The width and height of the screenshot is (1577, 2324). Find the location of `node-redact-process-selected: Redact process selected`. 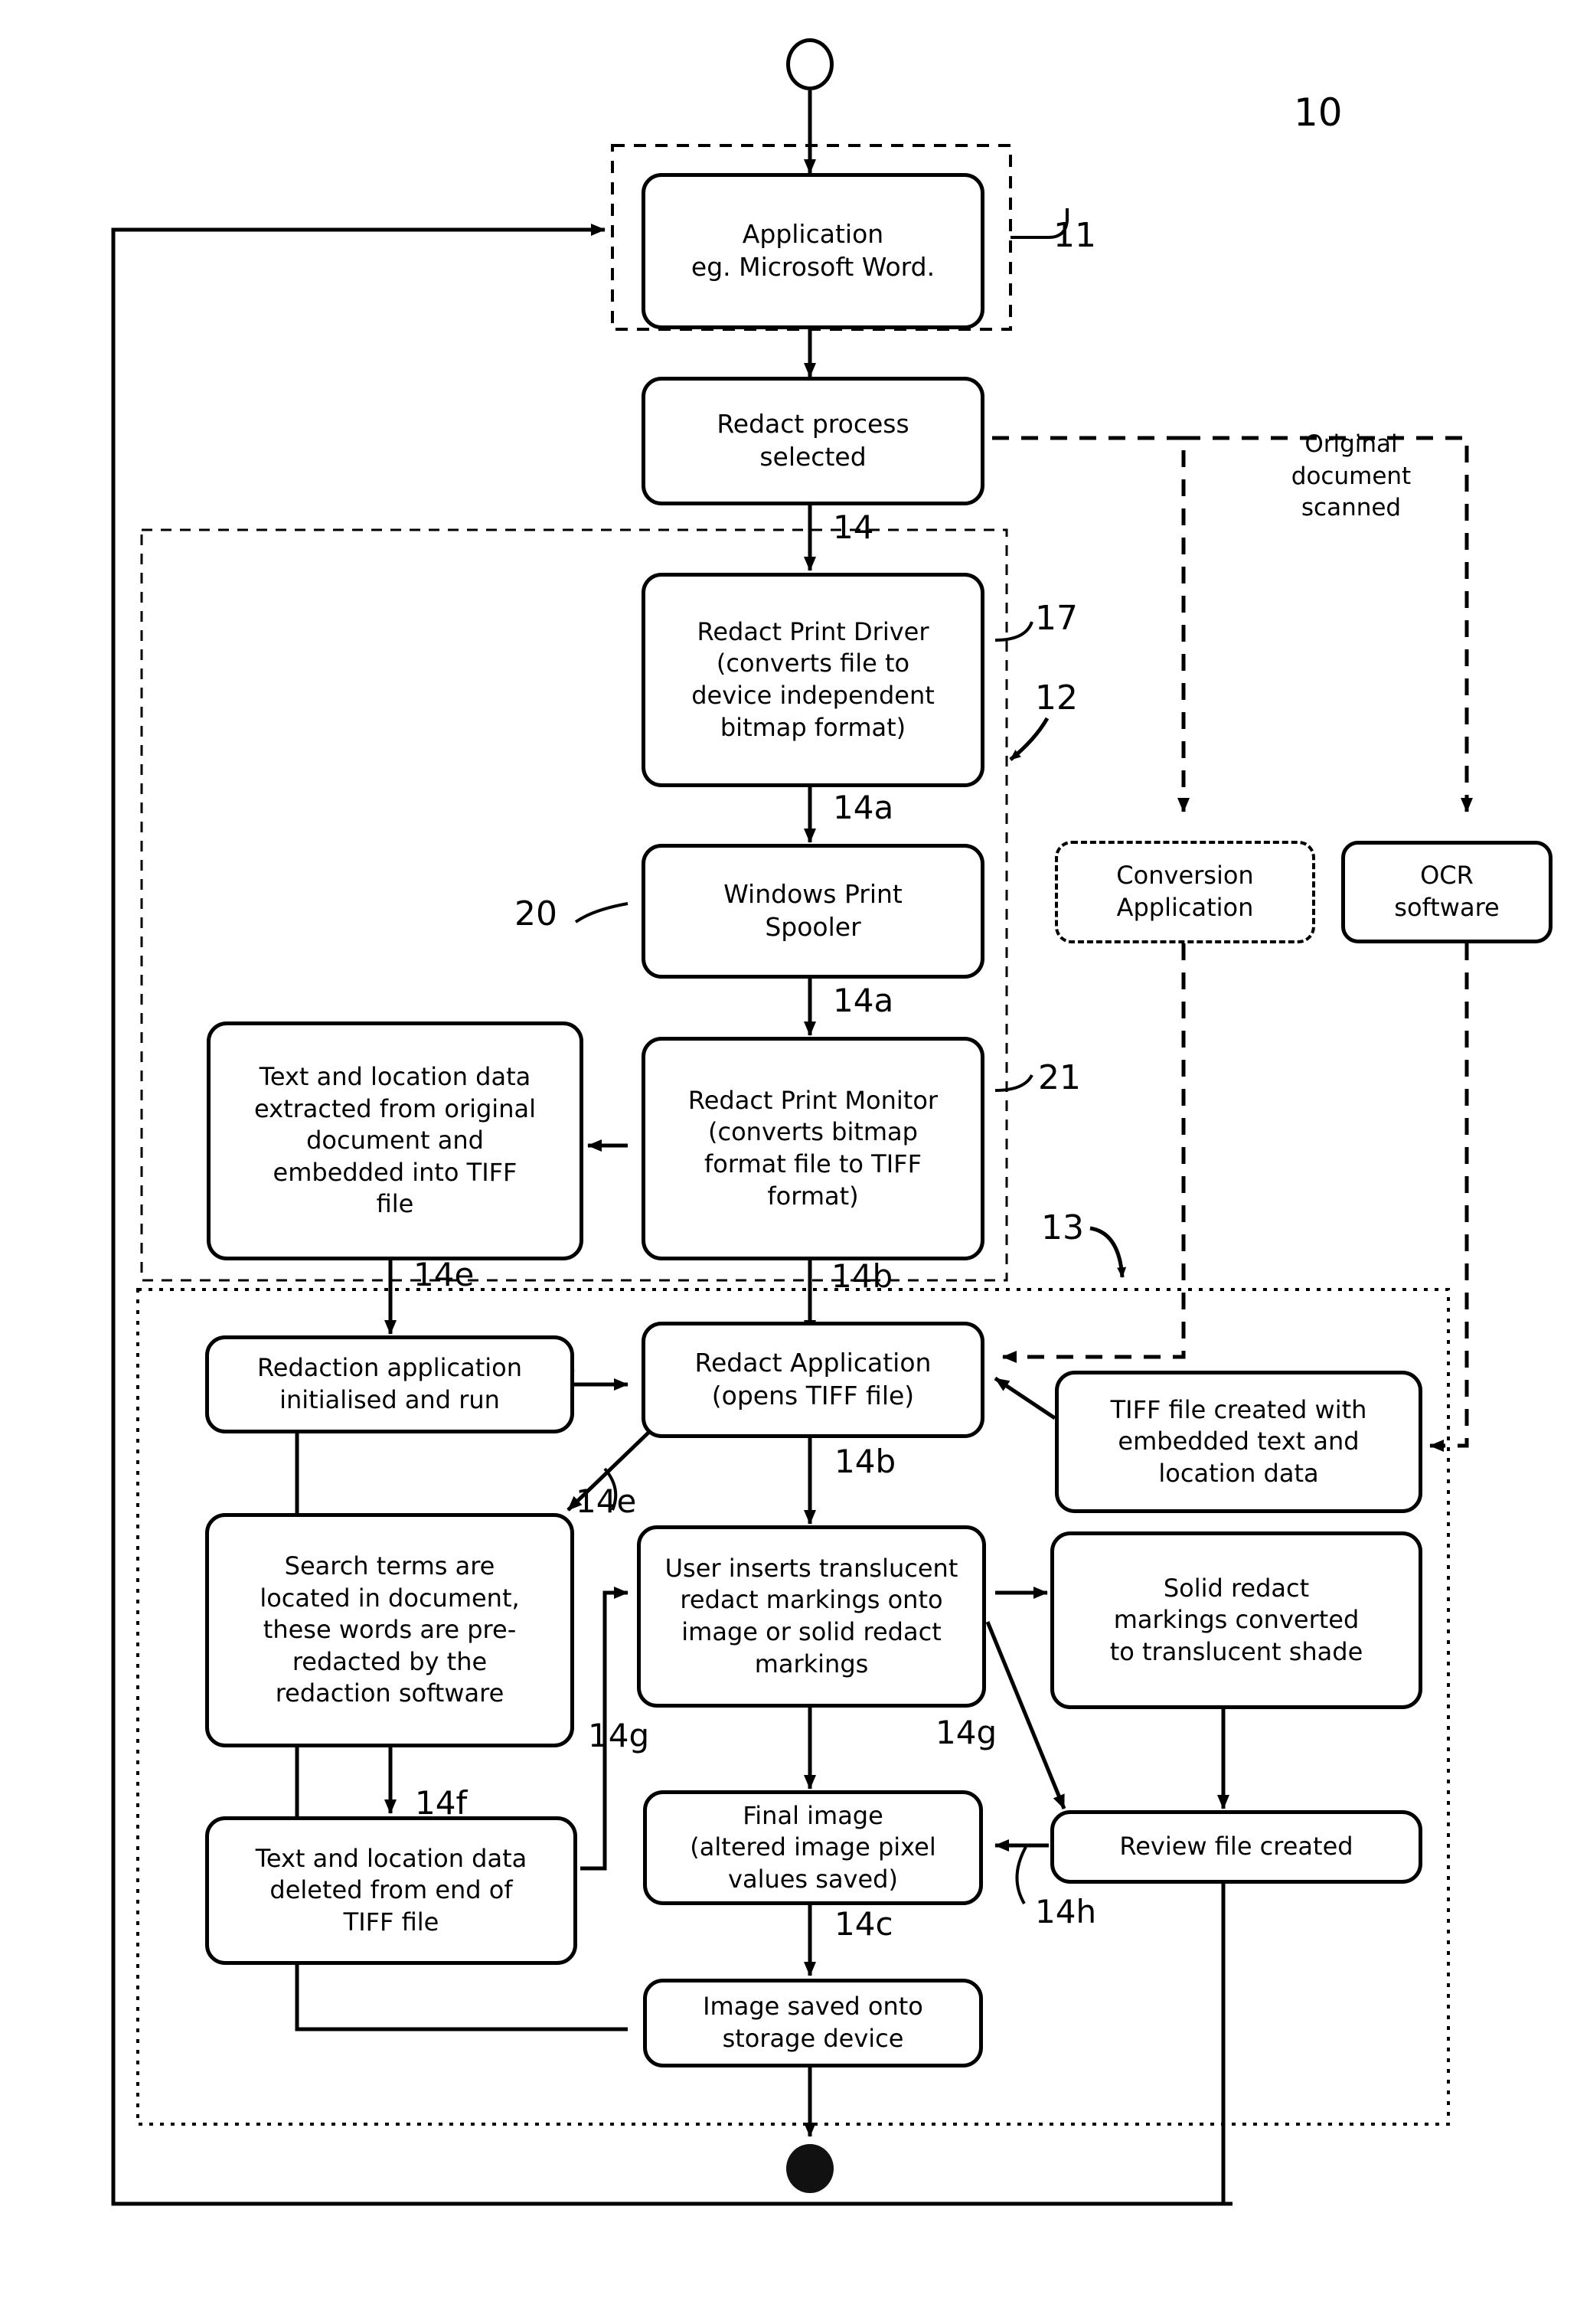

node-redact-process-selected: Redact process selected is located at coordinates (813, 441).